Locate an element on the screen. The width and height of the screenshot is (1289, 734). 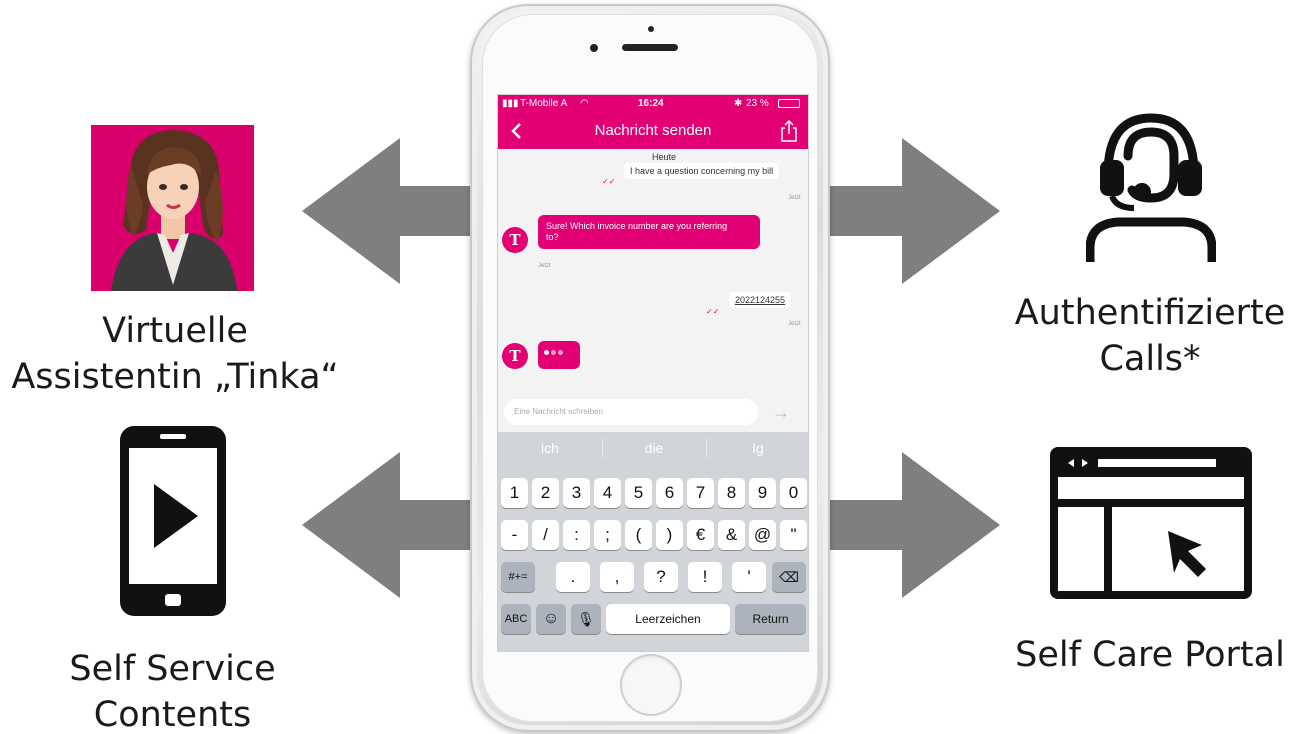
home-button is located at coordinates (651, 685).